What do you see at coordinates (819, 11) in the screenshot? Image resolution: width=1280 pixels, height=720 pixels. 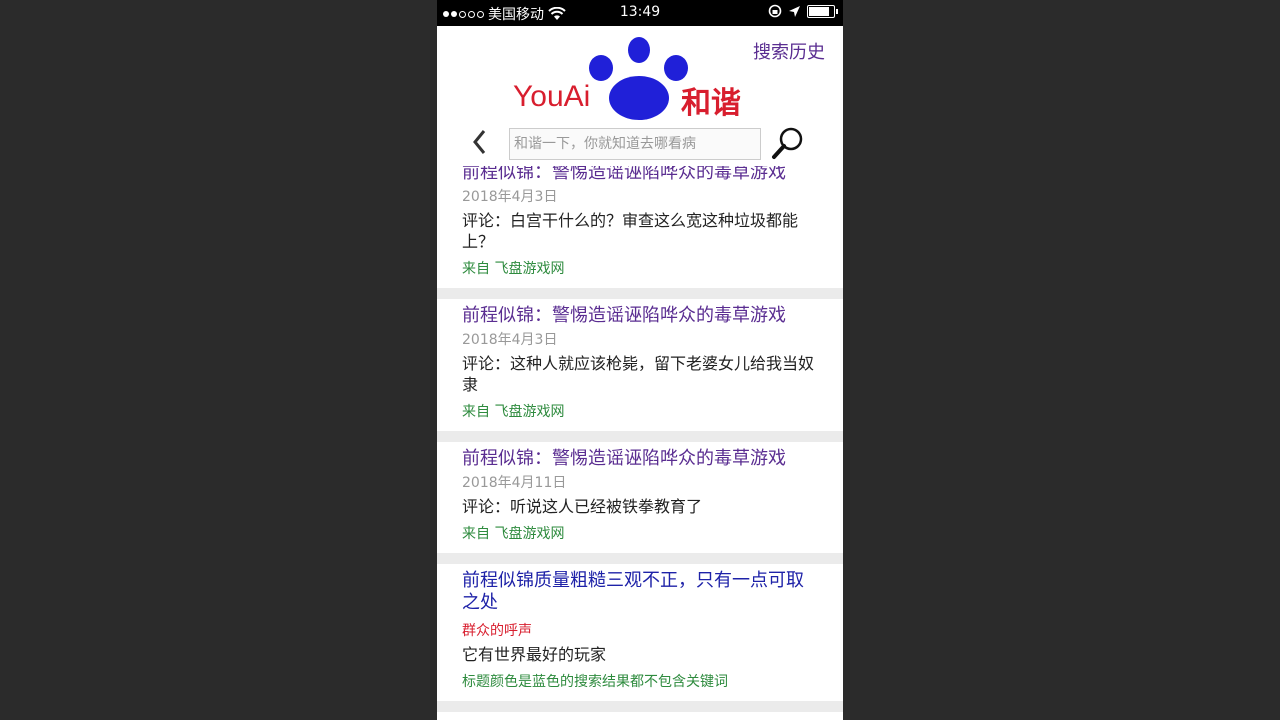 I see `battery-fill` at bounding box center [819, 11].